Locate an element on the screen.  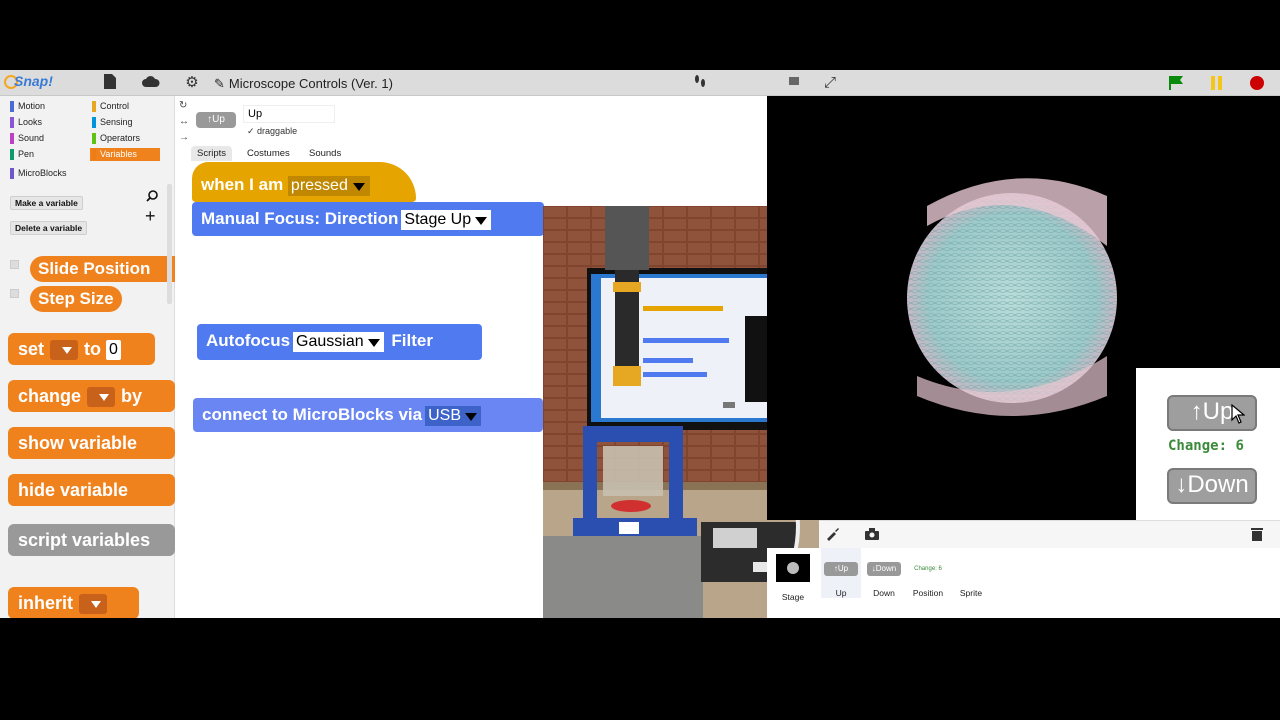
category-variables: Variables is located at coordinates (125, 154).